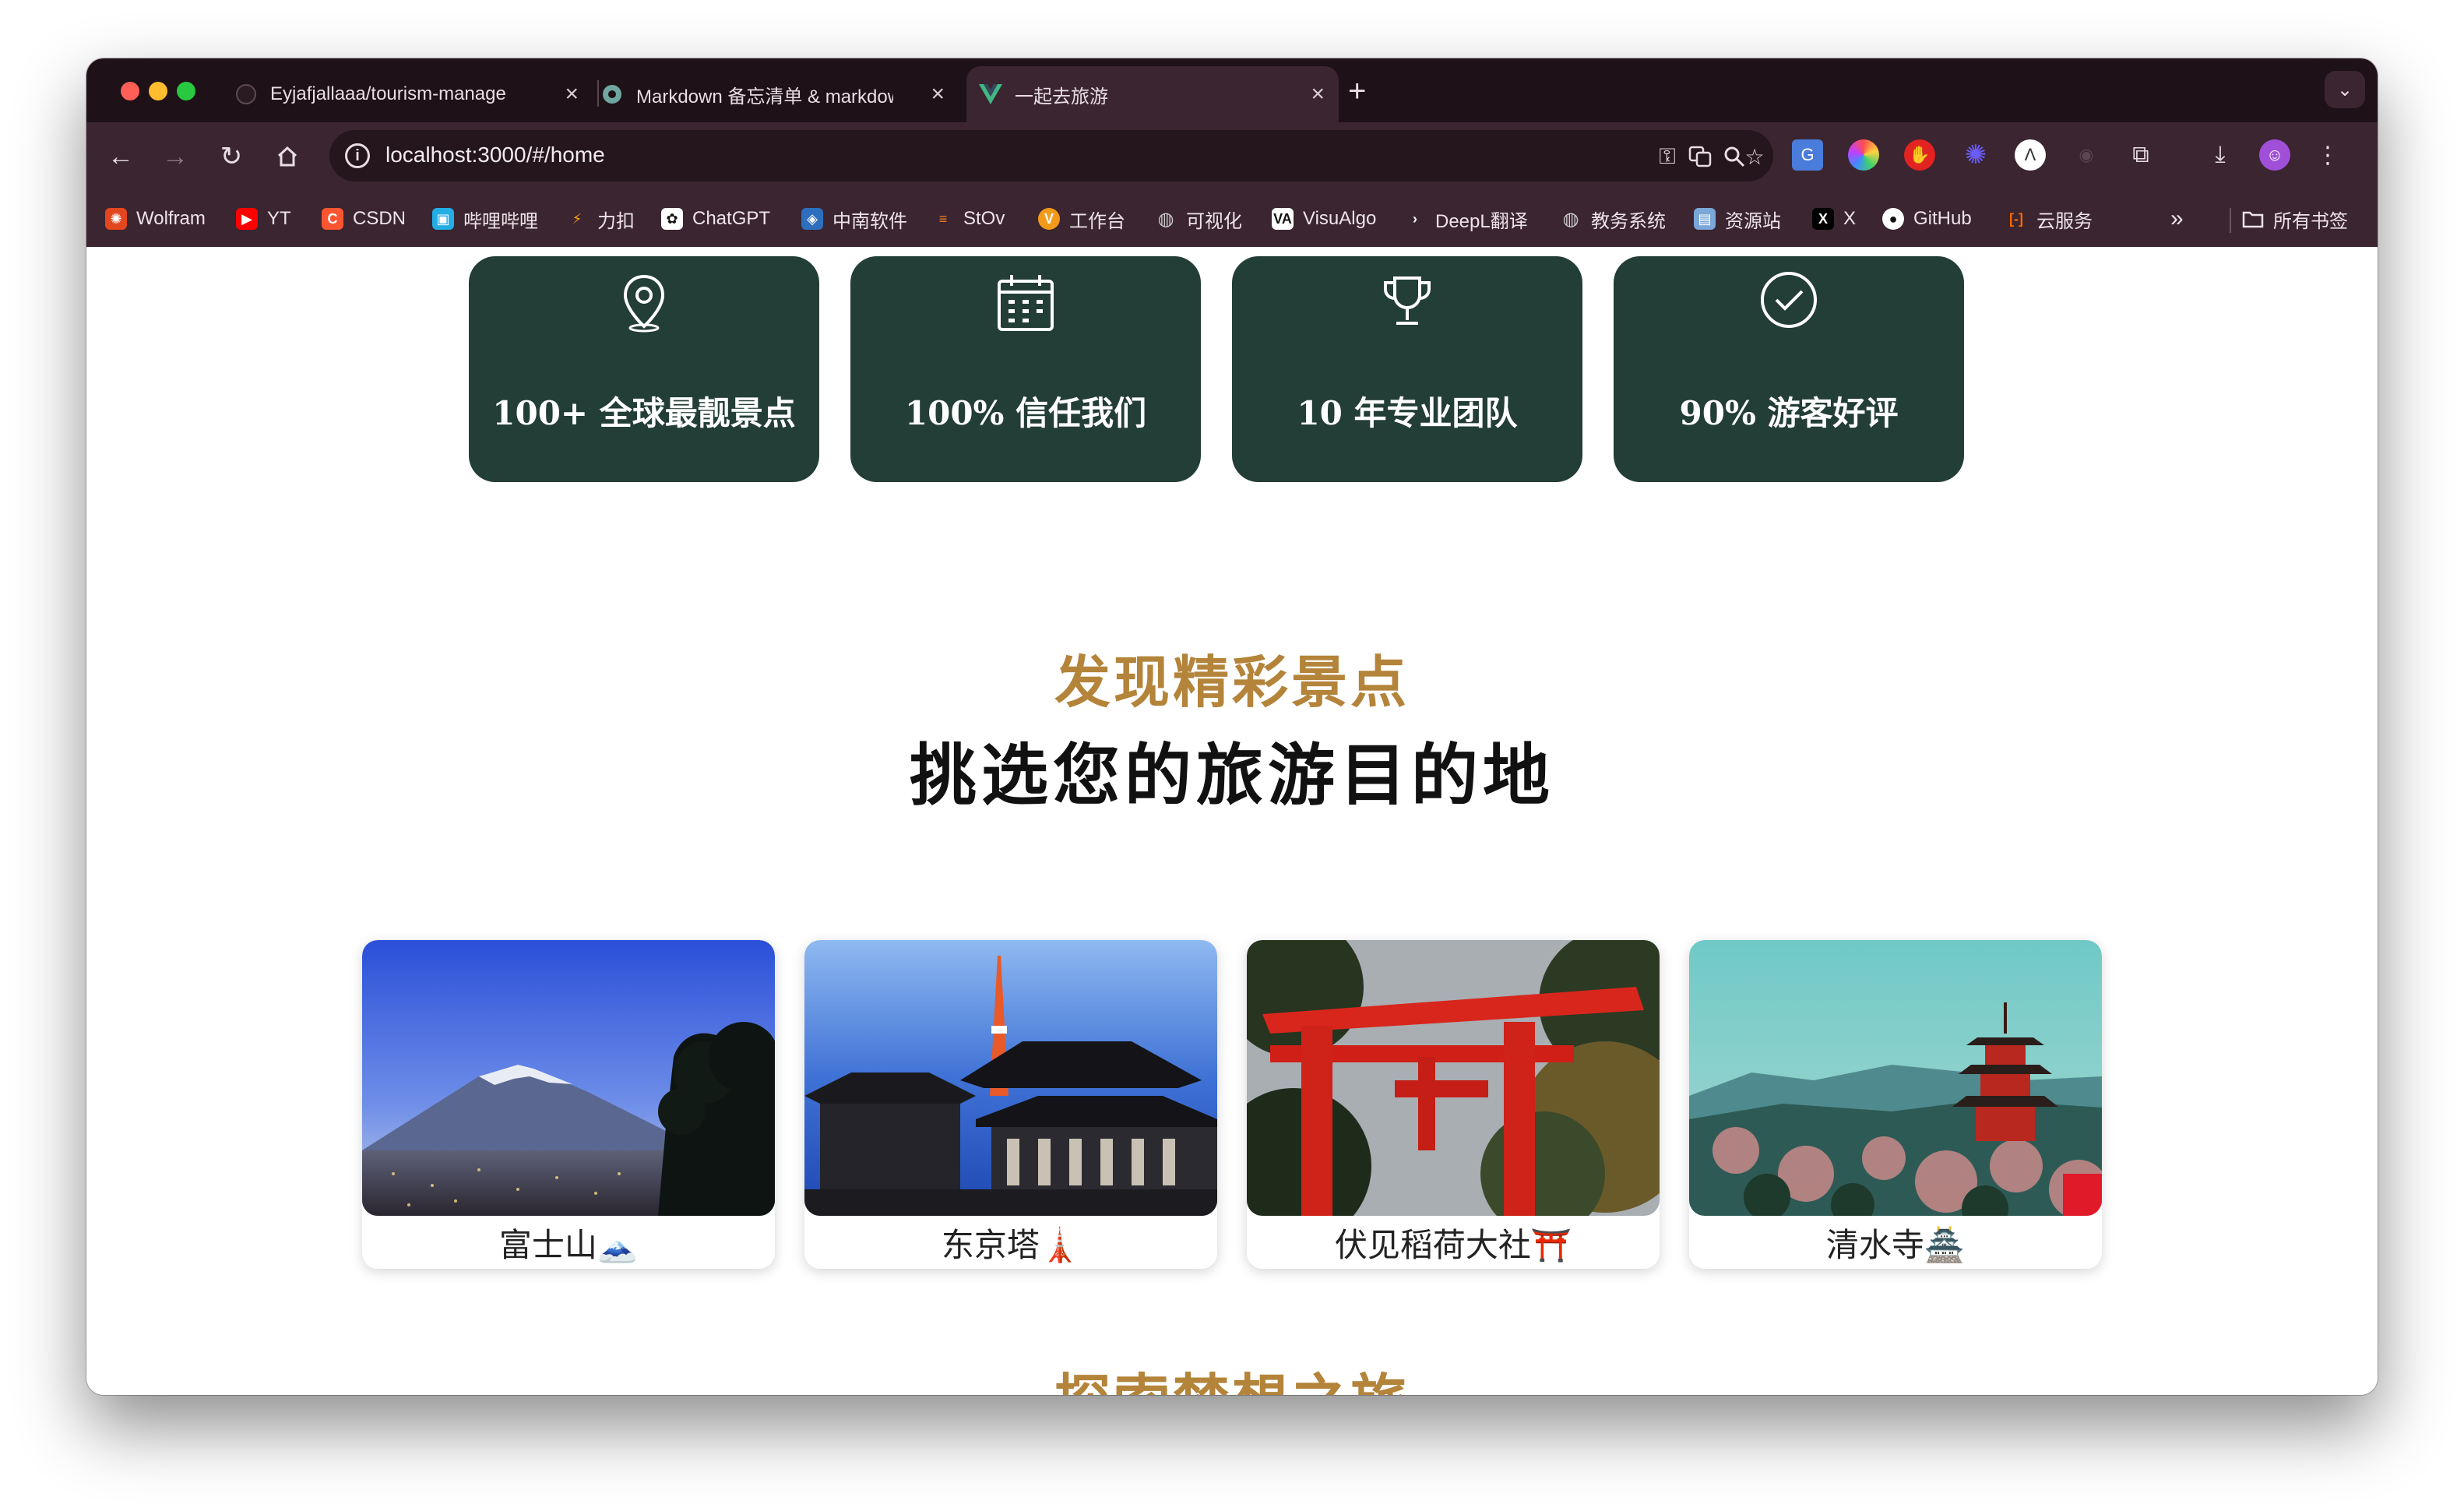  Describe the element at coordinates (1896, 1078) in the screenshot. I see `kiyomizu-image` at that location.